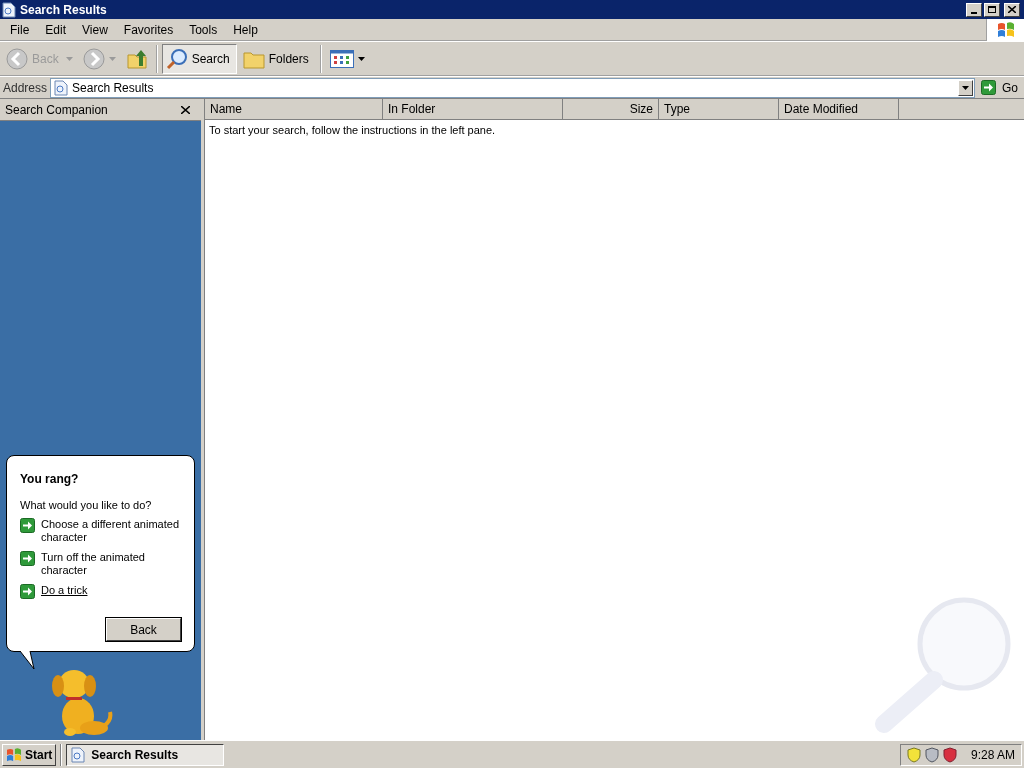  What do you see at coordinates (992, 9) in the screenshot?
I see `restore-button` at bounding box center [992, 9].